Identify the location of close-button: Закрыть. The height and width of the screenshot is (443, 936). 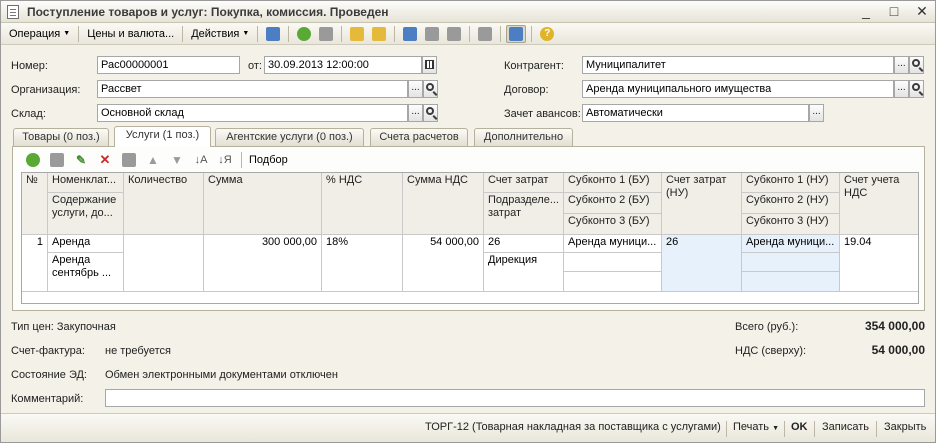
(905, 427).